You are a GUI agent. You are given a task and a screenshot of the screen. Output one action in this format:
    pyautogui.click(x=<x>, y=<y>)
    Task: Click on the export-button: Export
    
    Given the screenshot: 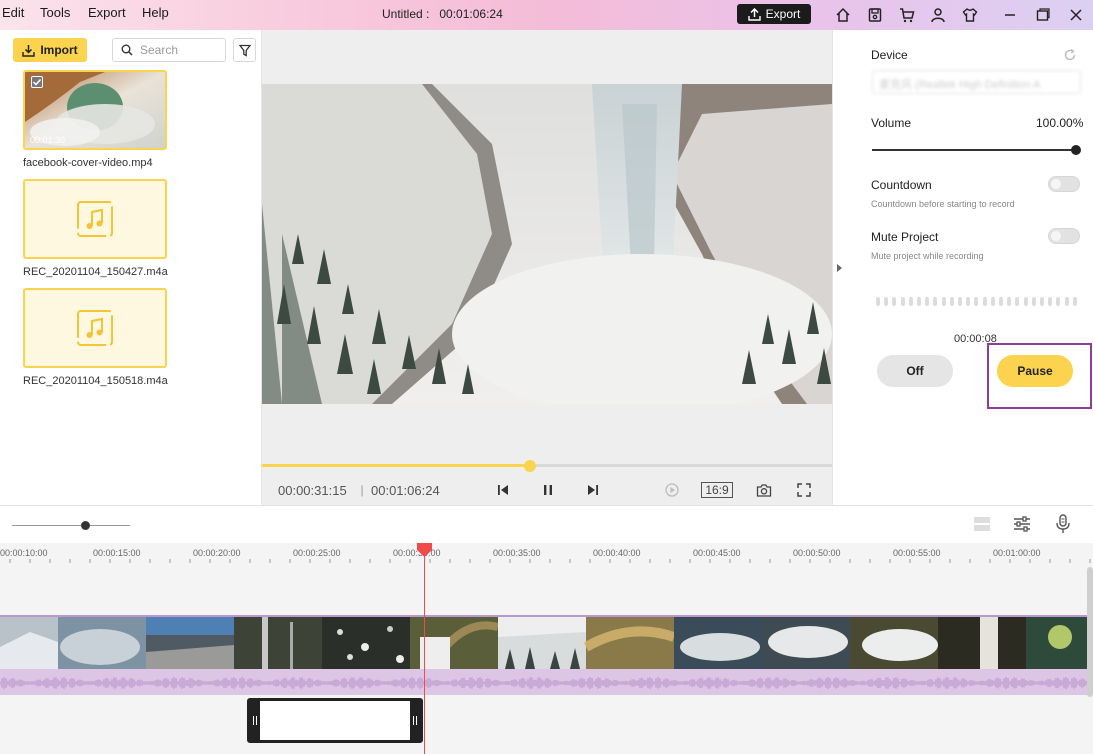 What is the action you would take?
    pyautogui.click(x=774, y=14)
    